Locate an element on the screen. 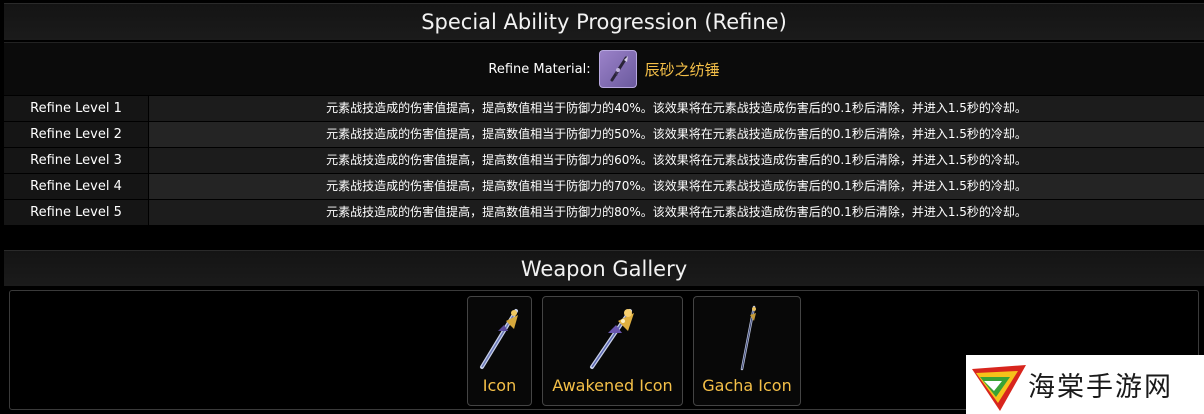  refine-level-label: Refine Level 5 is located at coordinates (76, 212).